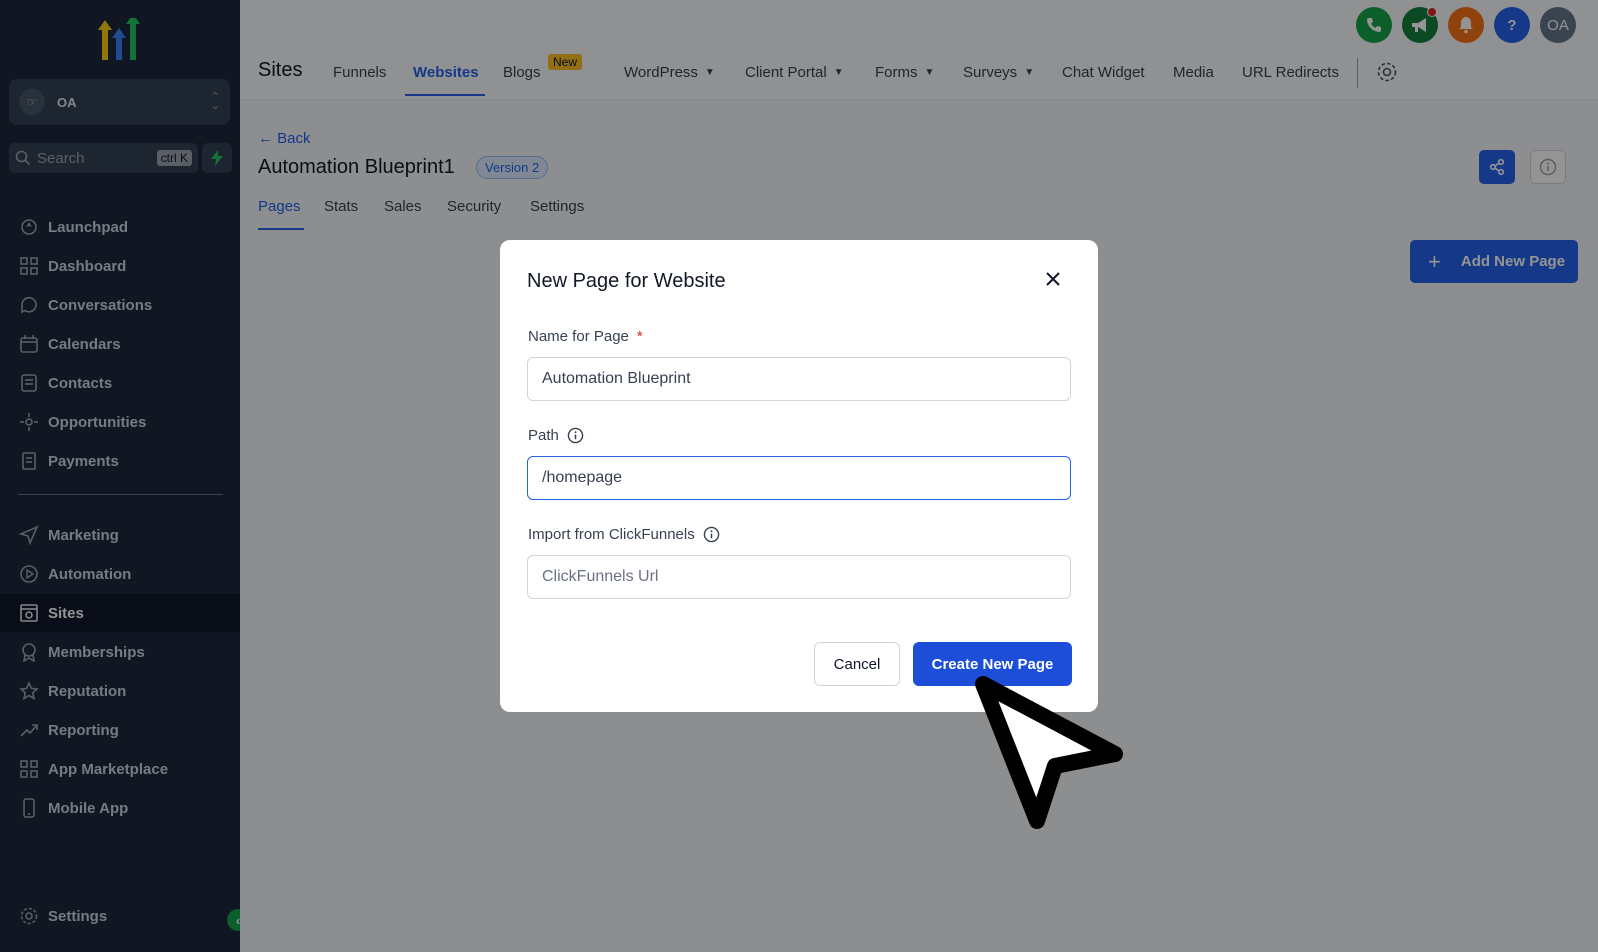  I want to click on path-input, so click(799, 478).